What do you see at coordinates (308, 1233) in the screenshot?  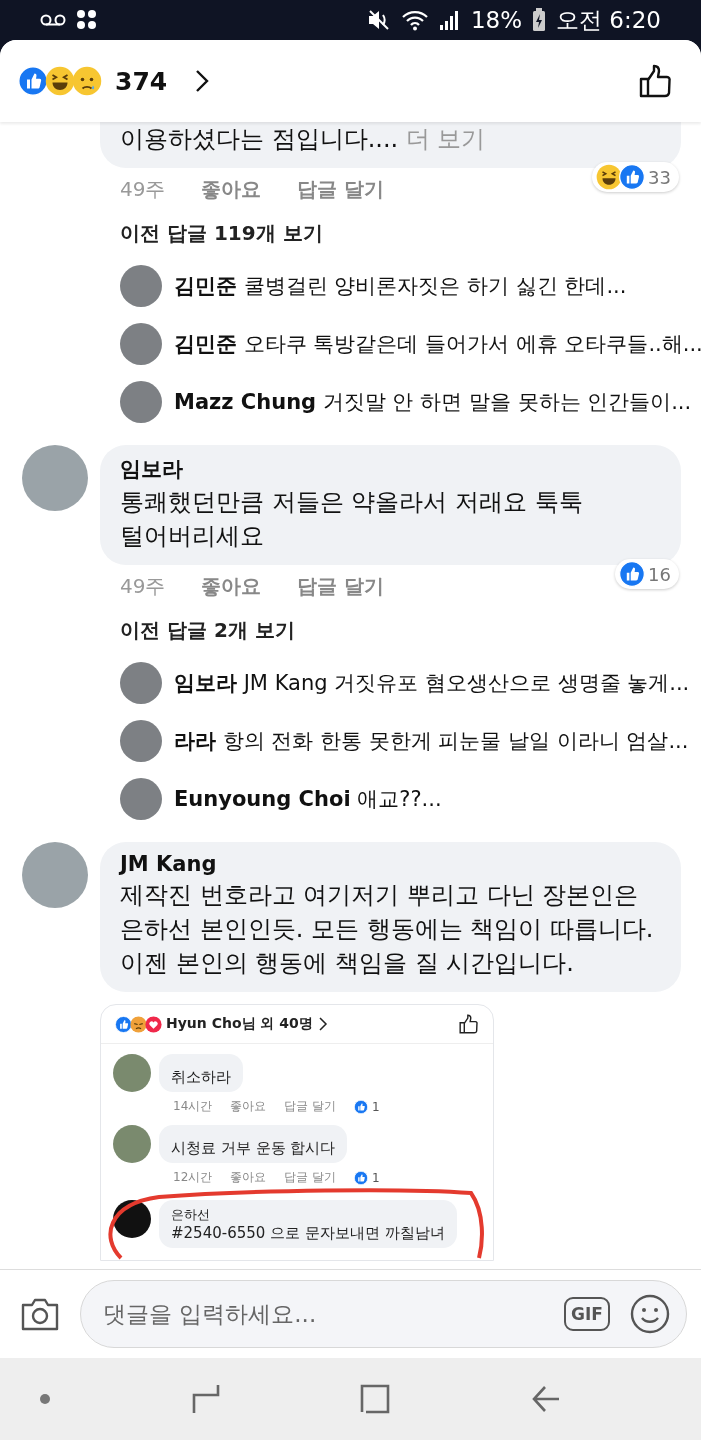 I see `comment-text: #2540-6550 으로 문자보내면 까칠남녀` at bounding box center [308, 1233].